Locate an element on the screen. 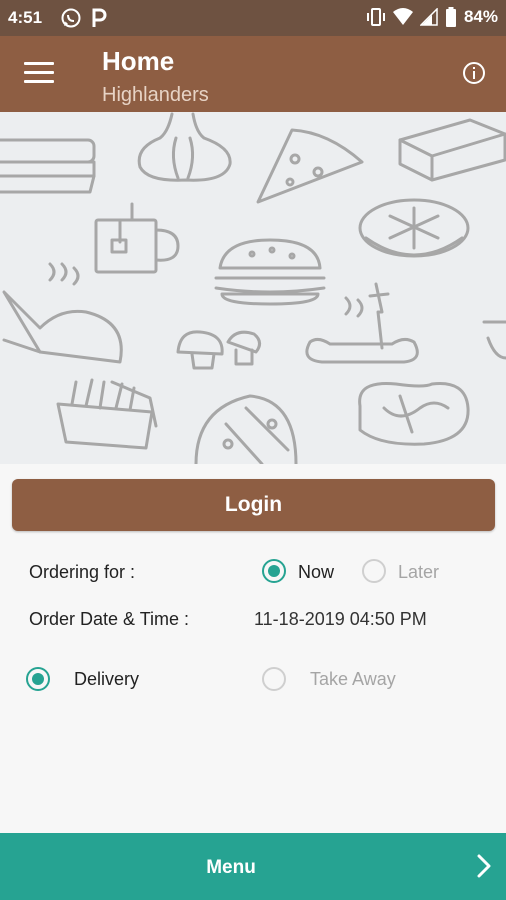 This screenshot has width=506, height=900. vibrate-icon is located at coordinates (375, 17).